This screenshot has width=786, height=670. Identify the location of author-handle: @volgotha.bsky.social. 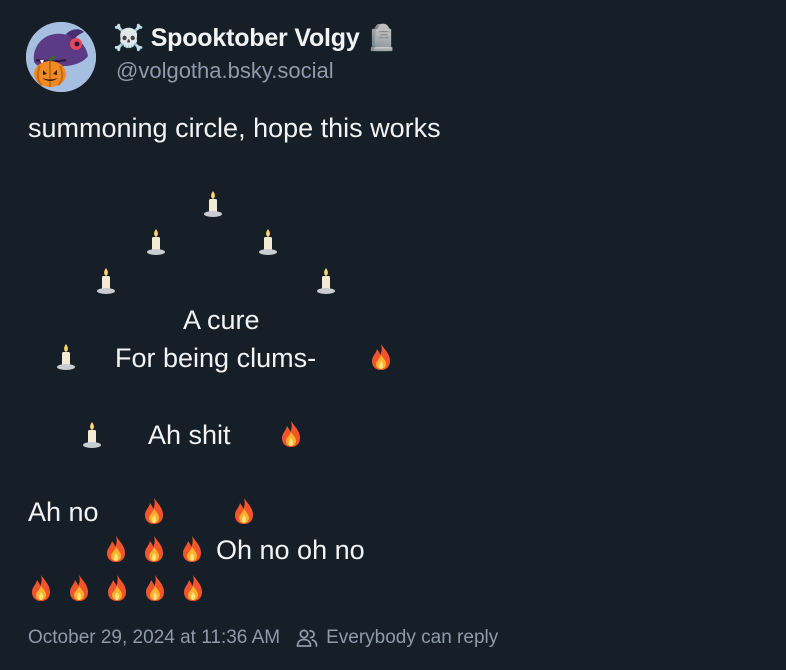
(225, 71).